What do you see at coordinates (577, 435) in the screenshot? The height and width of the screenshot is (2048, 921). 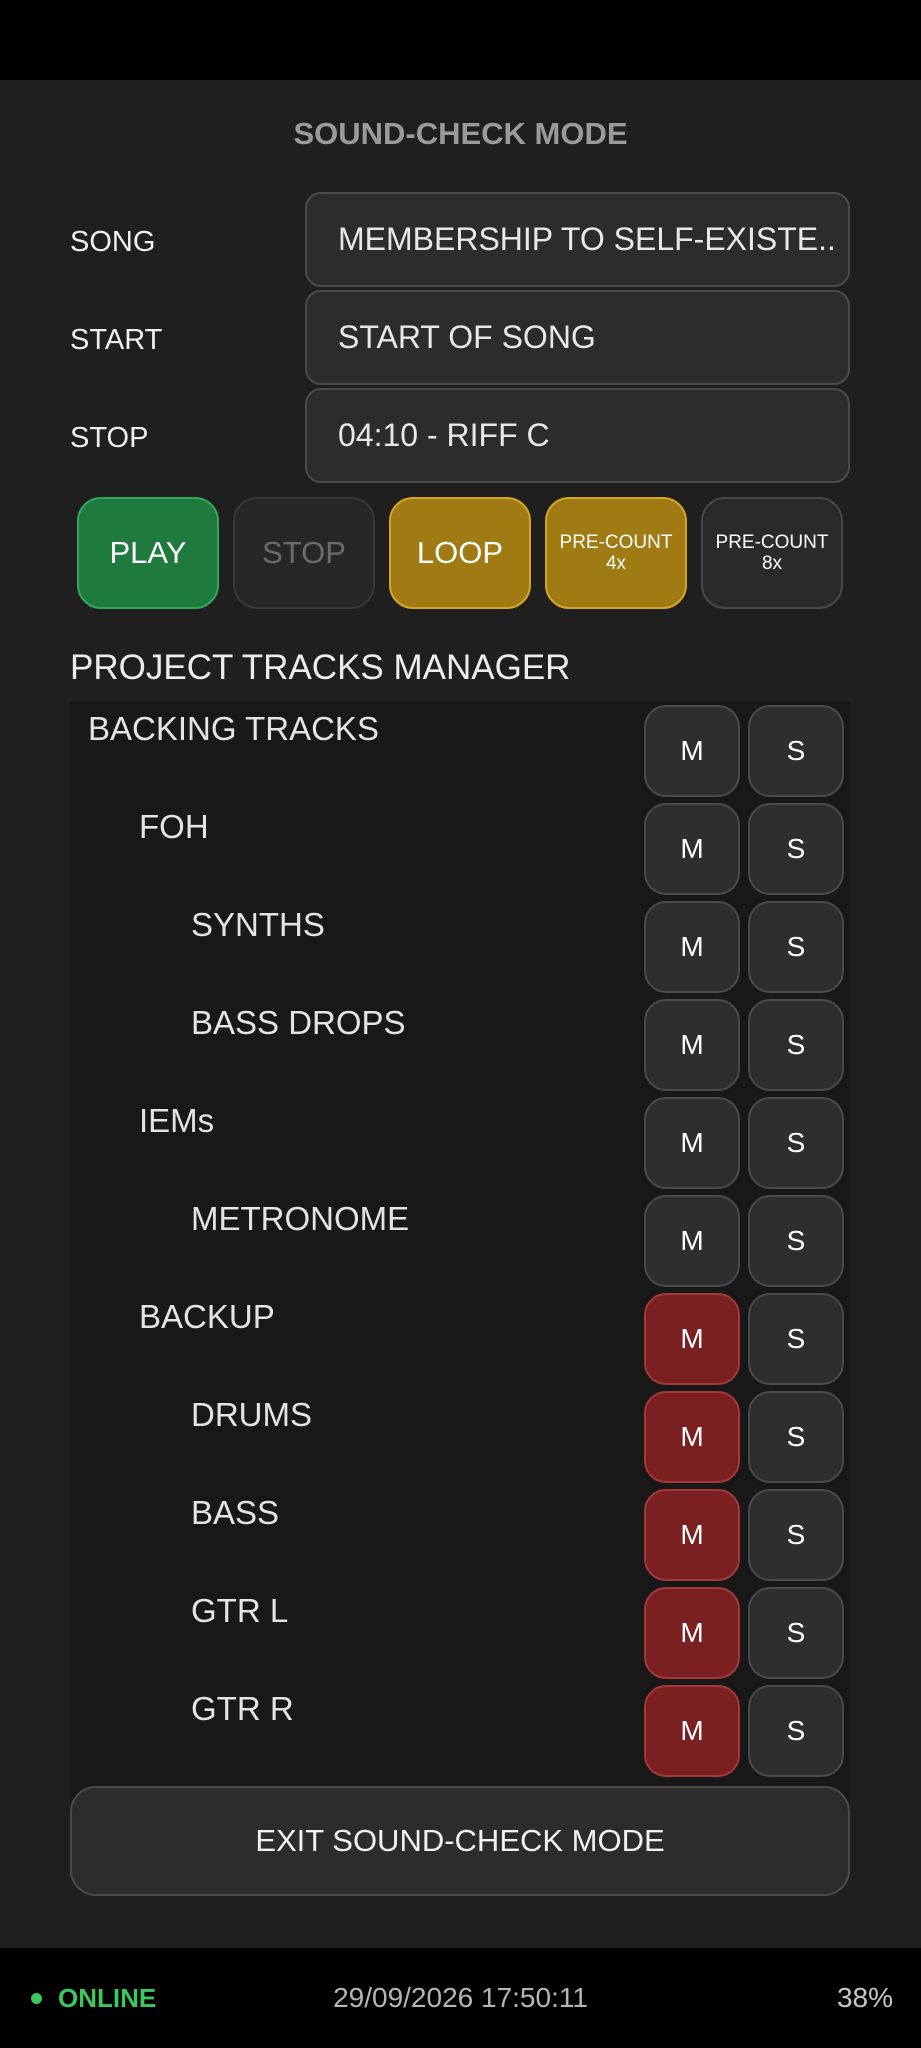 I see `stop-selector: 04:10 - RIFF C` at bounding box center [577, 435].